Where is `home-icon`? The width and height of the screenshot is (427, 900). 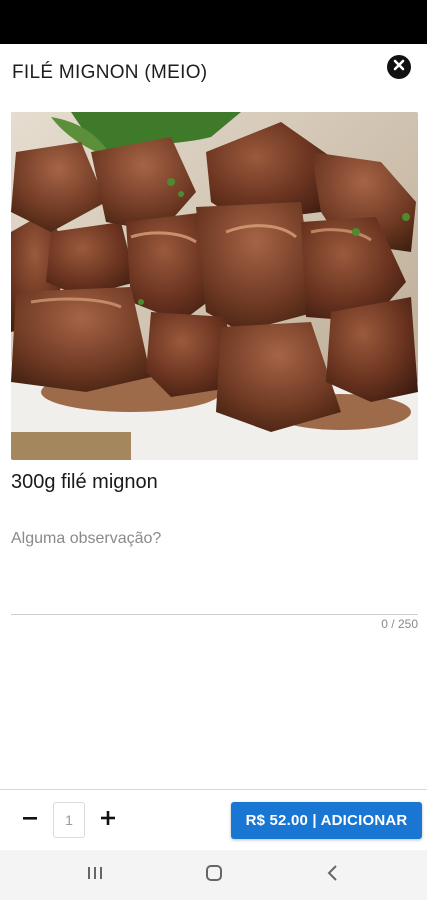 home-icon is located at coordinates (214, 875).